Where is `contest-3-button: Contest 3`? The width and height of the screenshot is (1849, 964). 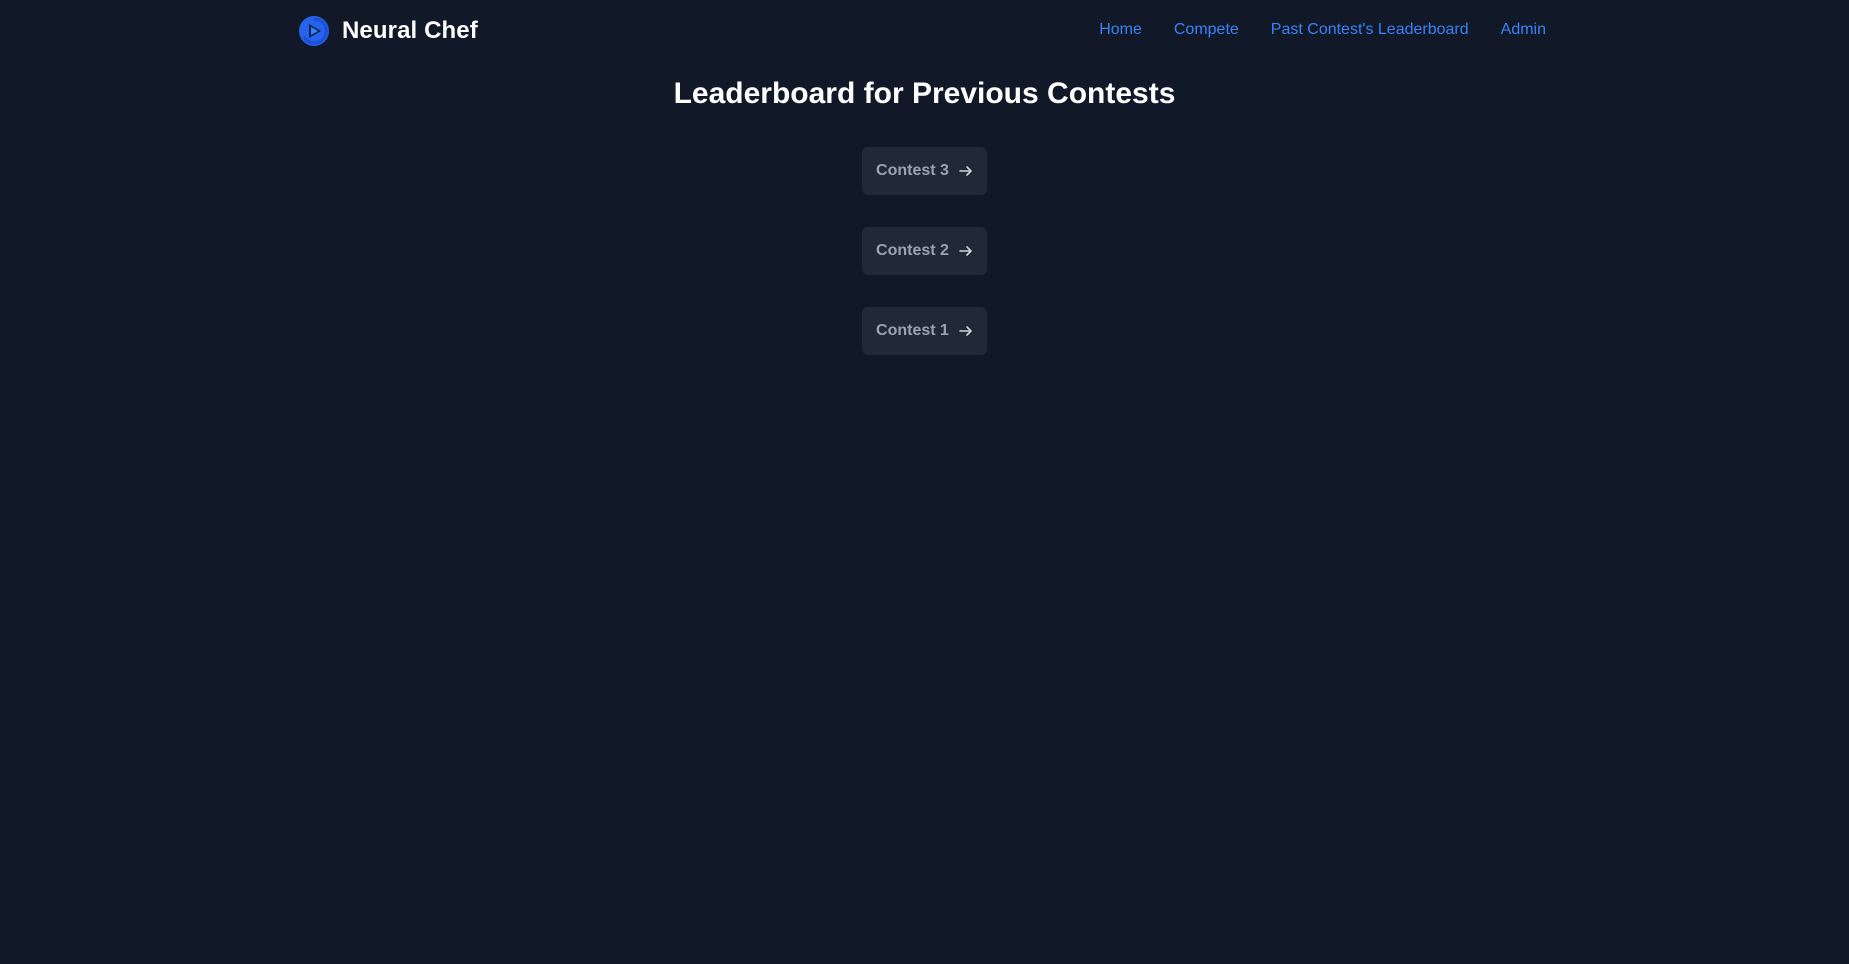
contest-3-button: Contest 3 is located at coordinates (924, 171).